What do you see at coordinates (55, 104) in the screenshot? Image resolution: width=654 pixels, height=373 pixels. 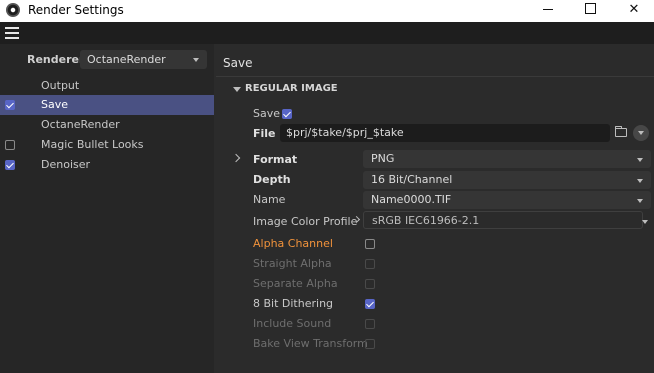 I see `sidebar-item-label: Save` at bounding box center [55, 104].